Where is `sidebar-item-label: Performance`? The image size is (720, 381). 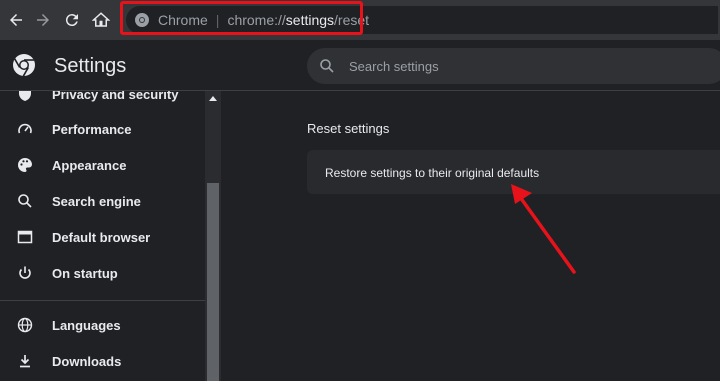 sidebar-item-label: Performance is located at coordinates (92, 129).